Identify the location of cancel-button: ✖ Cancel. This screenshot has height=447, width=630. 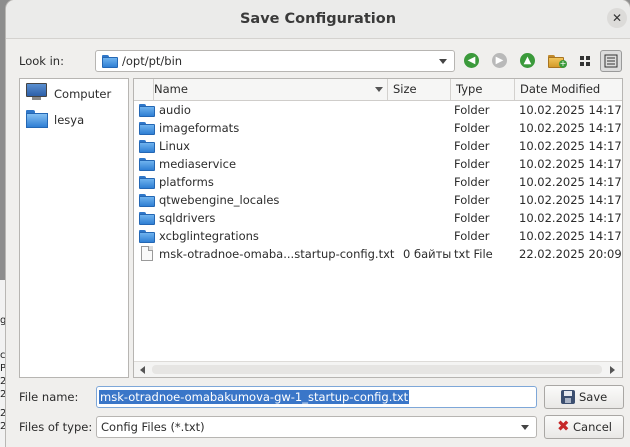
(584, 427).